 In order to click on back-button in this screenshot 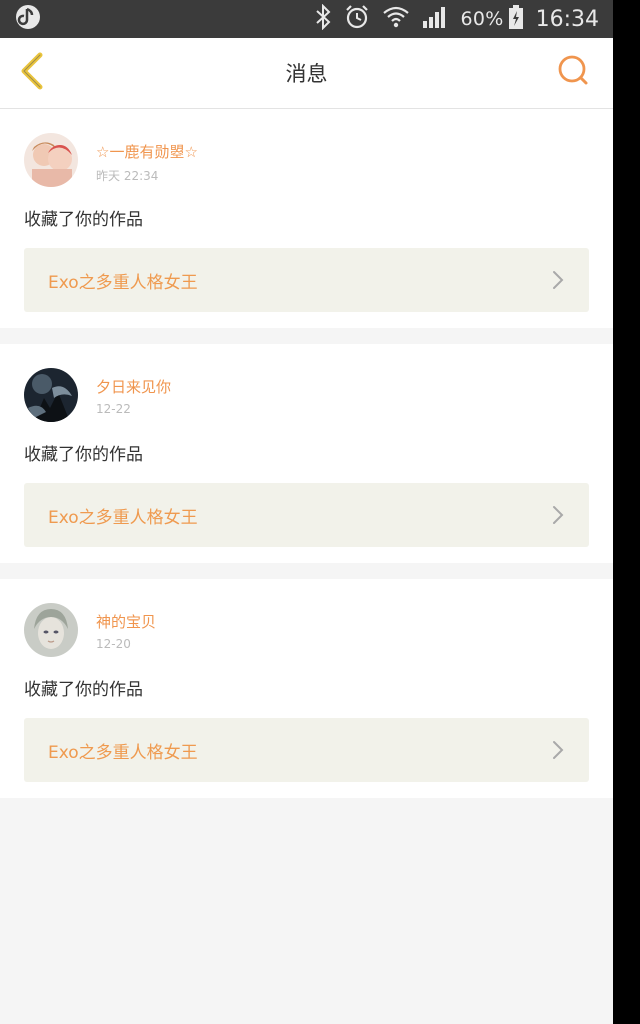, I will do `click(32, 73)`.